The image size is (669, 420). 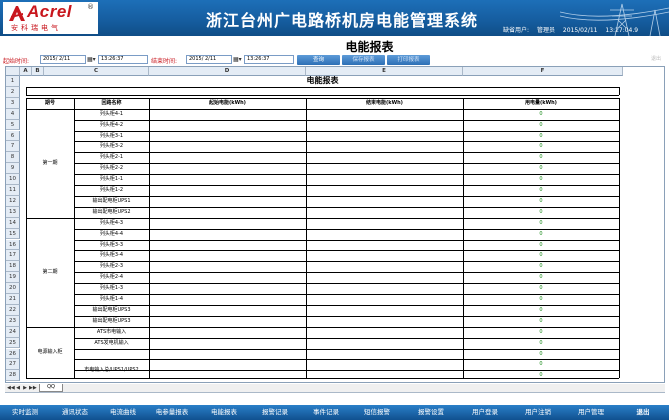 I want to click on nav-item: 电参量报表, so click(x=172, y=412).